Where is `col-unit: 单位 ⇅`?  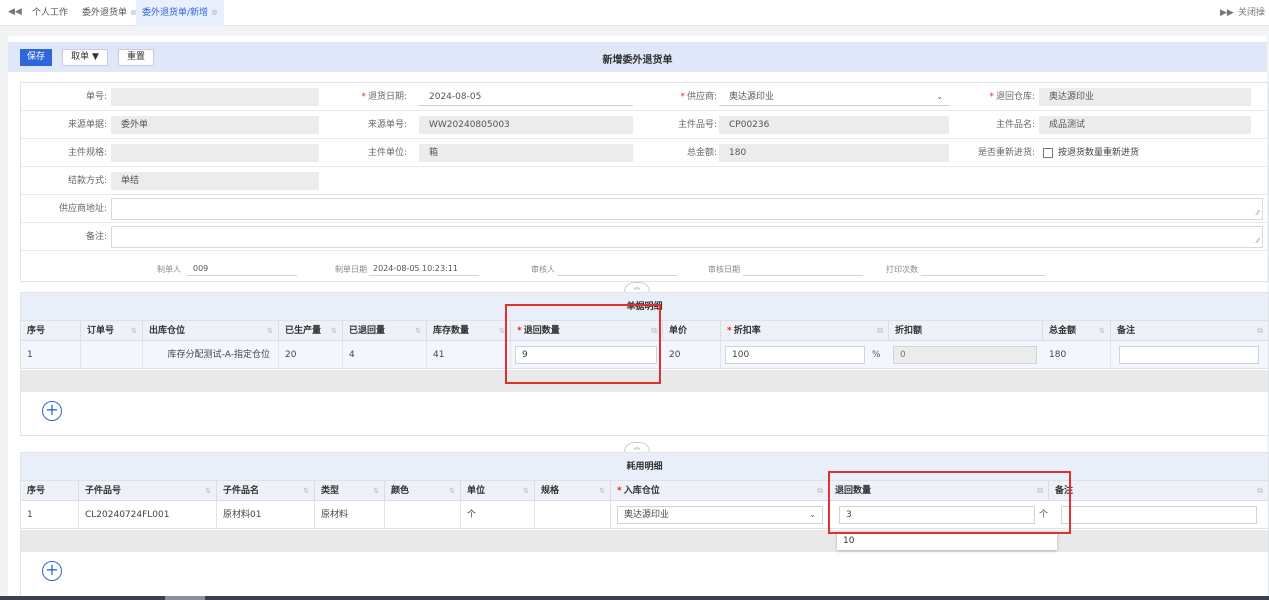 col-unit: 单位 ⇅ is located at coordinates (498, 491).